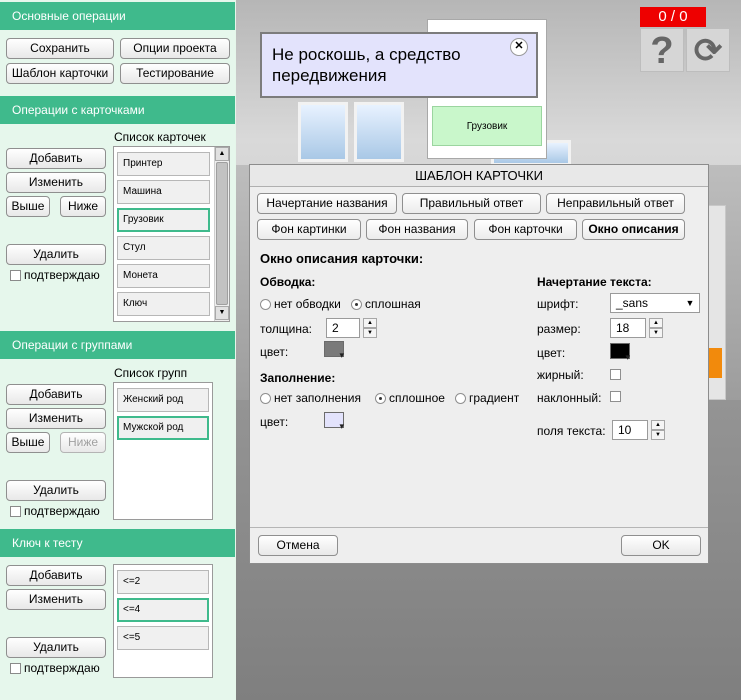 The height and width of the screenshot is (700, 741). Describe the element at coordinates (615, 203) in the screenshot. I see `tab-wrong-answer: Неправильный ответ` at that location.